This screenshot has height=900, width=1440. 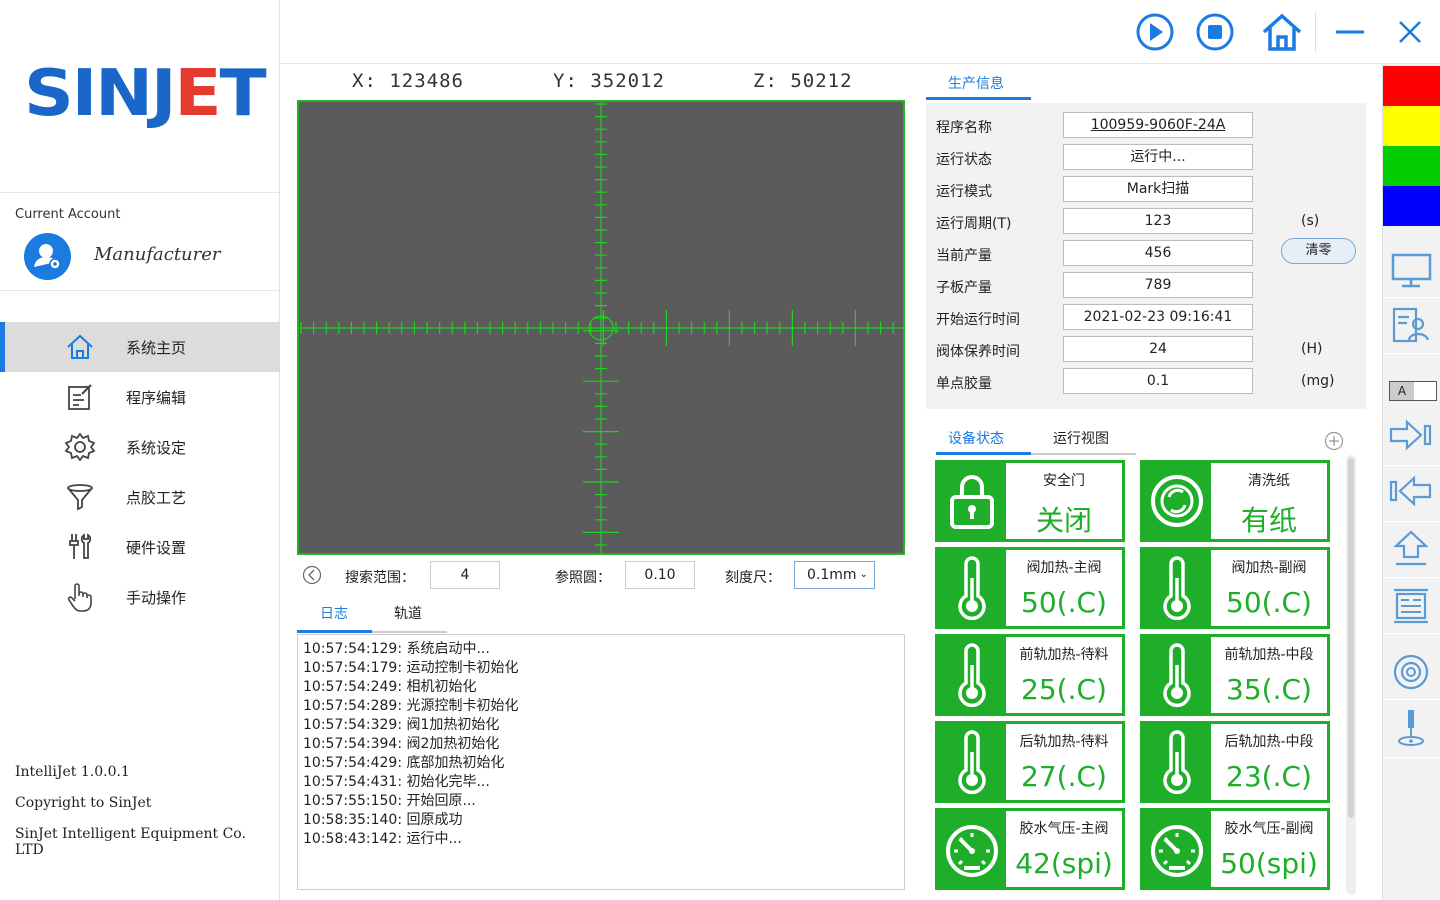 I want to click on reset-count-button: 清零, so click(x=1318, y=251).